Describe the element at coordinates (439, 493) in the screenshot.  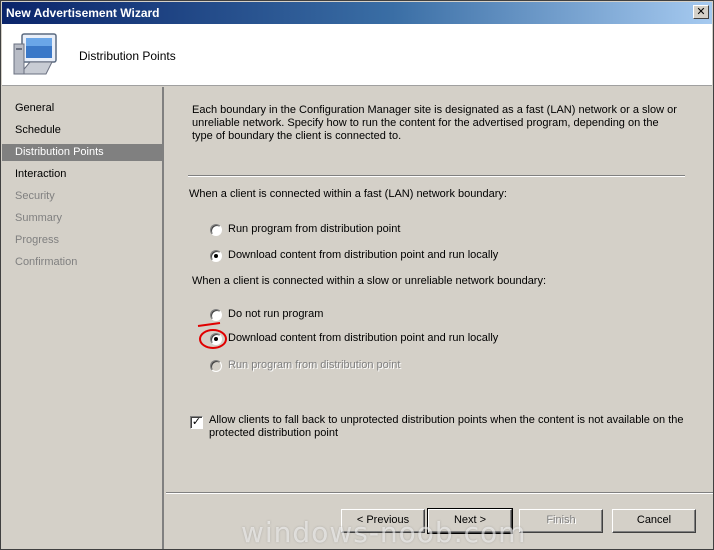
I see `button-separator` at that location.